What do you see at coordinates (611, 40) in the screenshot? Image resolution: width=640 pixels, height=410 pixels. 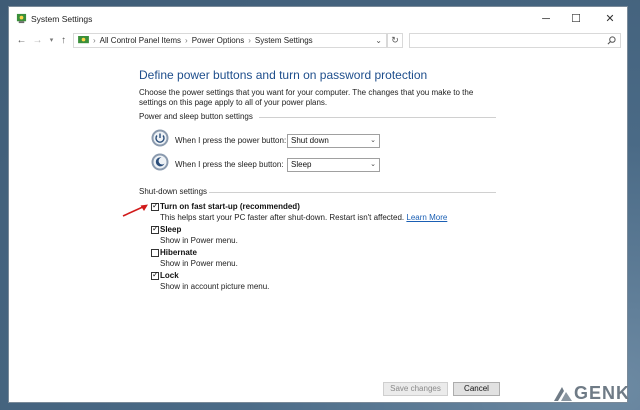 I see `search-icon` at bounding box center [611, 40].